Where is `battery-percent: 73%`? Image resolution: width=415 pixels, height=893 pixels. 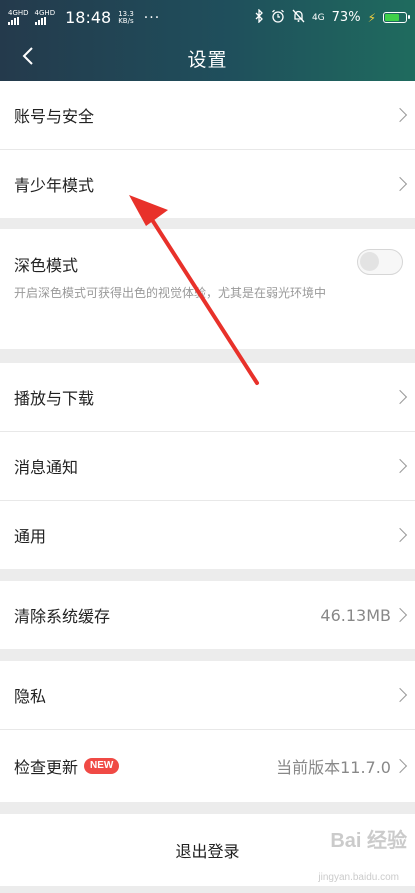 battery-percent: 73% is located at coordinates (346, 17).